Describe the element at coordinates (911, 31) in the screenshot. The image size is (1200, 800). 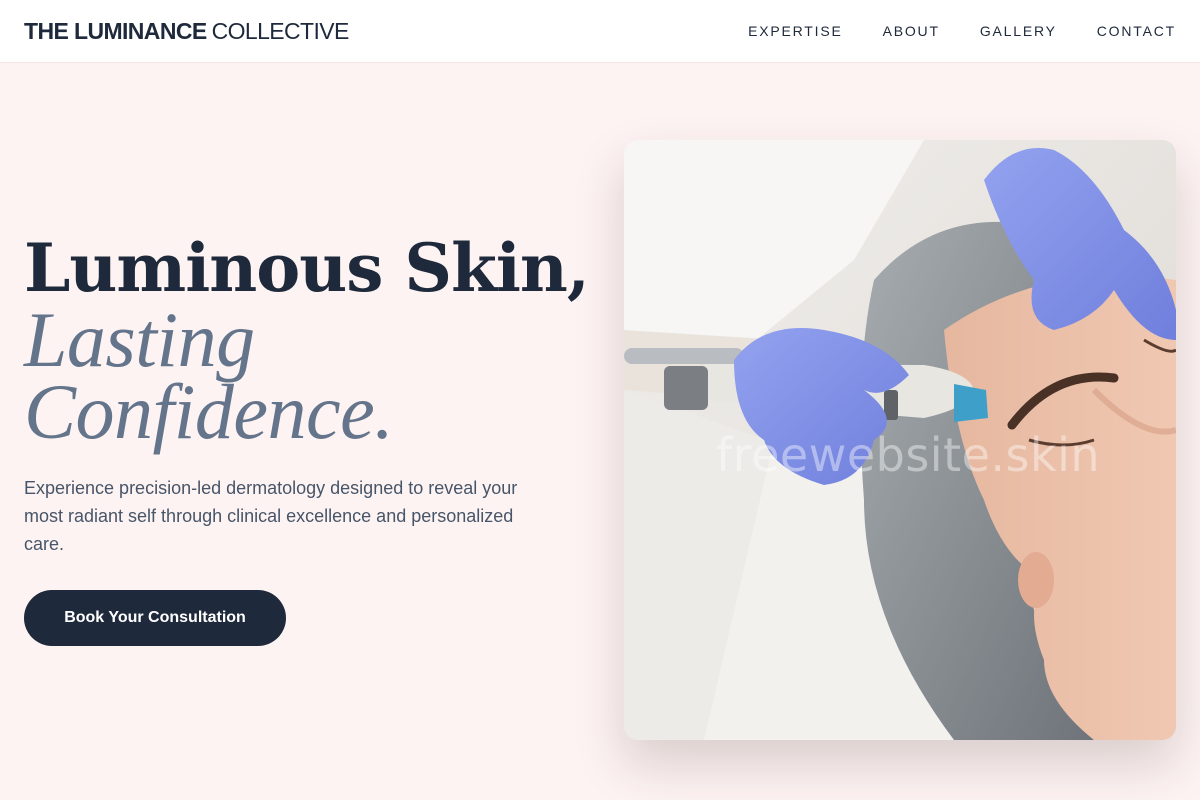
I see `nav-about: ABOUT` at that location.